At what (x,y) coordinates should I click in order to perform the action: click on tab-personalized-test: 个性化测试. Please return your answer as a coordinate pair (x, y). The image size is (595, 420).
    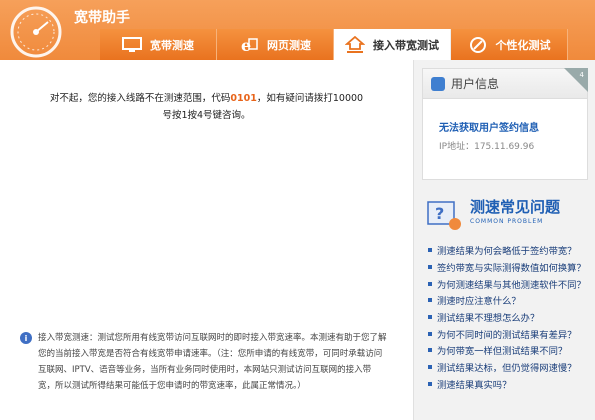
    Looking at the image, I should click on (509, 44).